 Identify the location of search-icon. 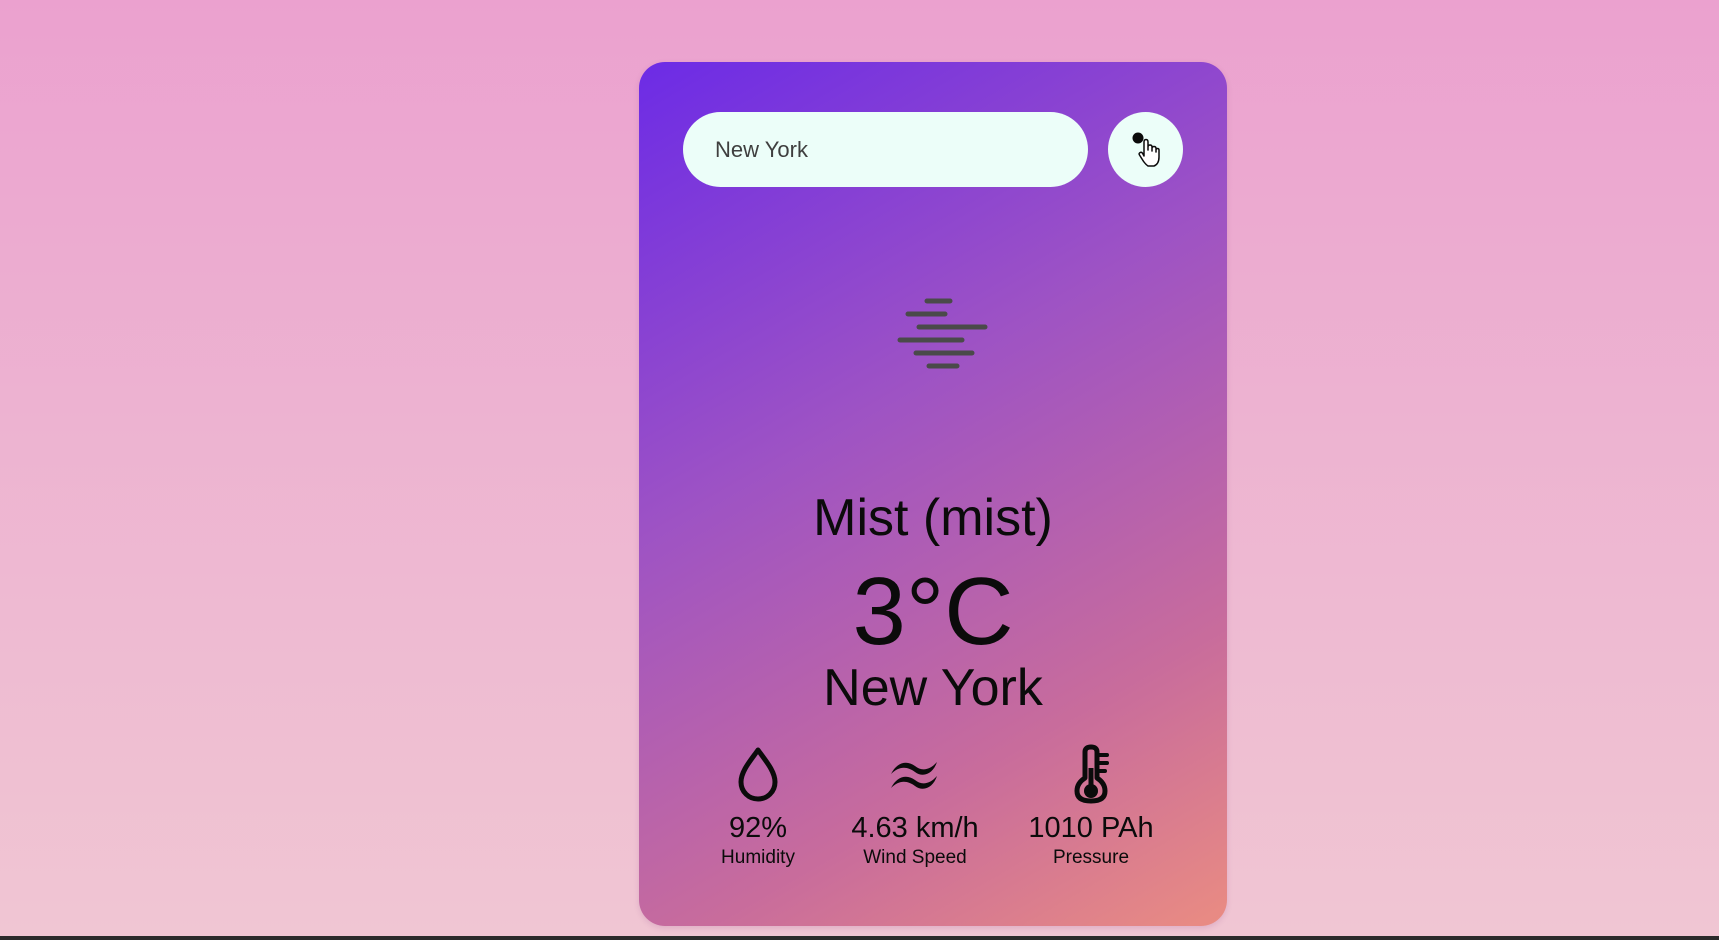
(1146, 150).